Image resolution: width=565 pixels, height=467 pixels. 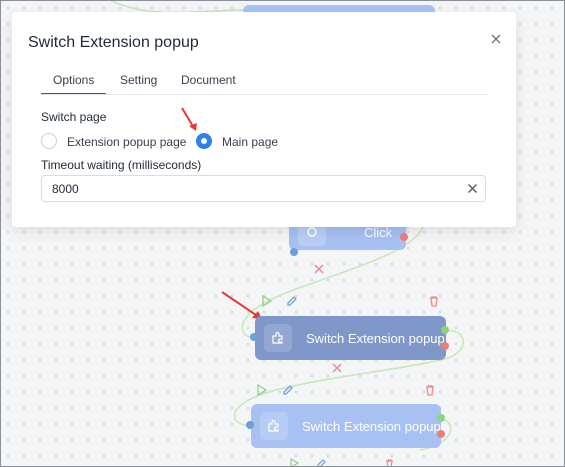 I want to click on timeout-field, so click(x=263, y=188).